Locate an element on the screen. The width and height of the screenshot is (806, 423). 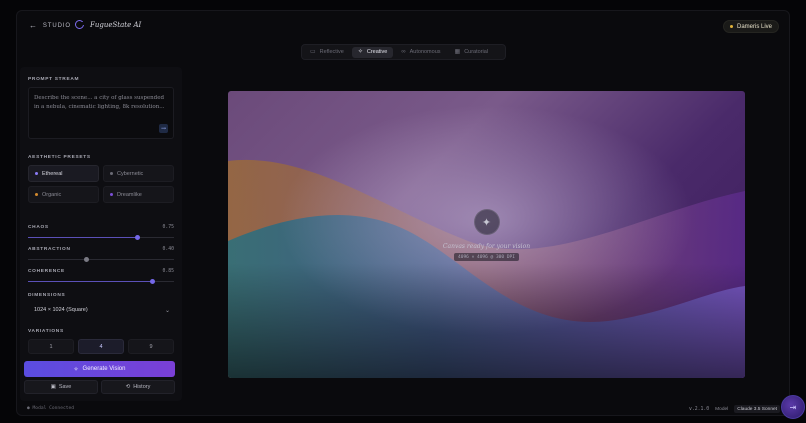
preset-label: Cybernetic is located at coordinates (130, 173).